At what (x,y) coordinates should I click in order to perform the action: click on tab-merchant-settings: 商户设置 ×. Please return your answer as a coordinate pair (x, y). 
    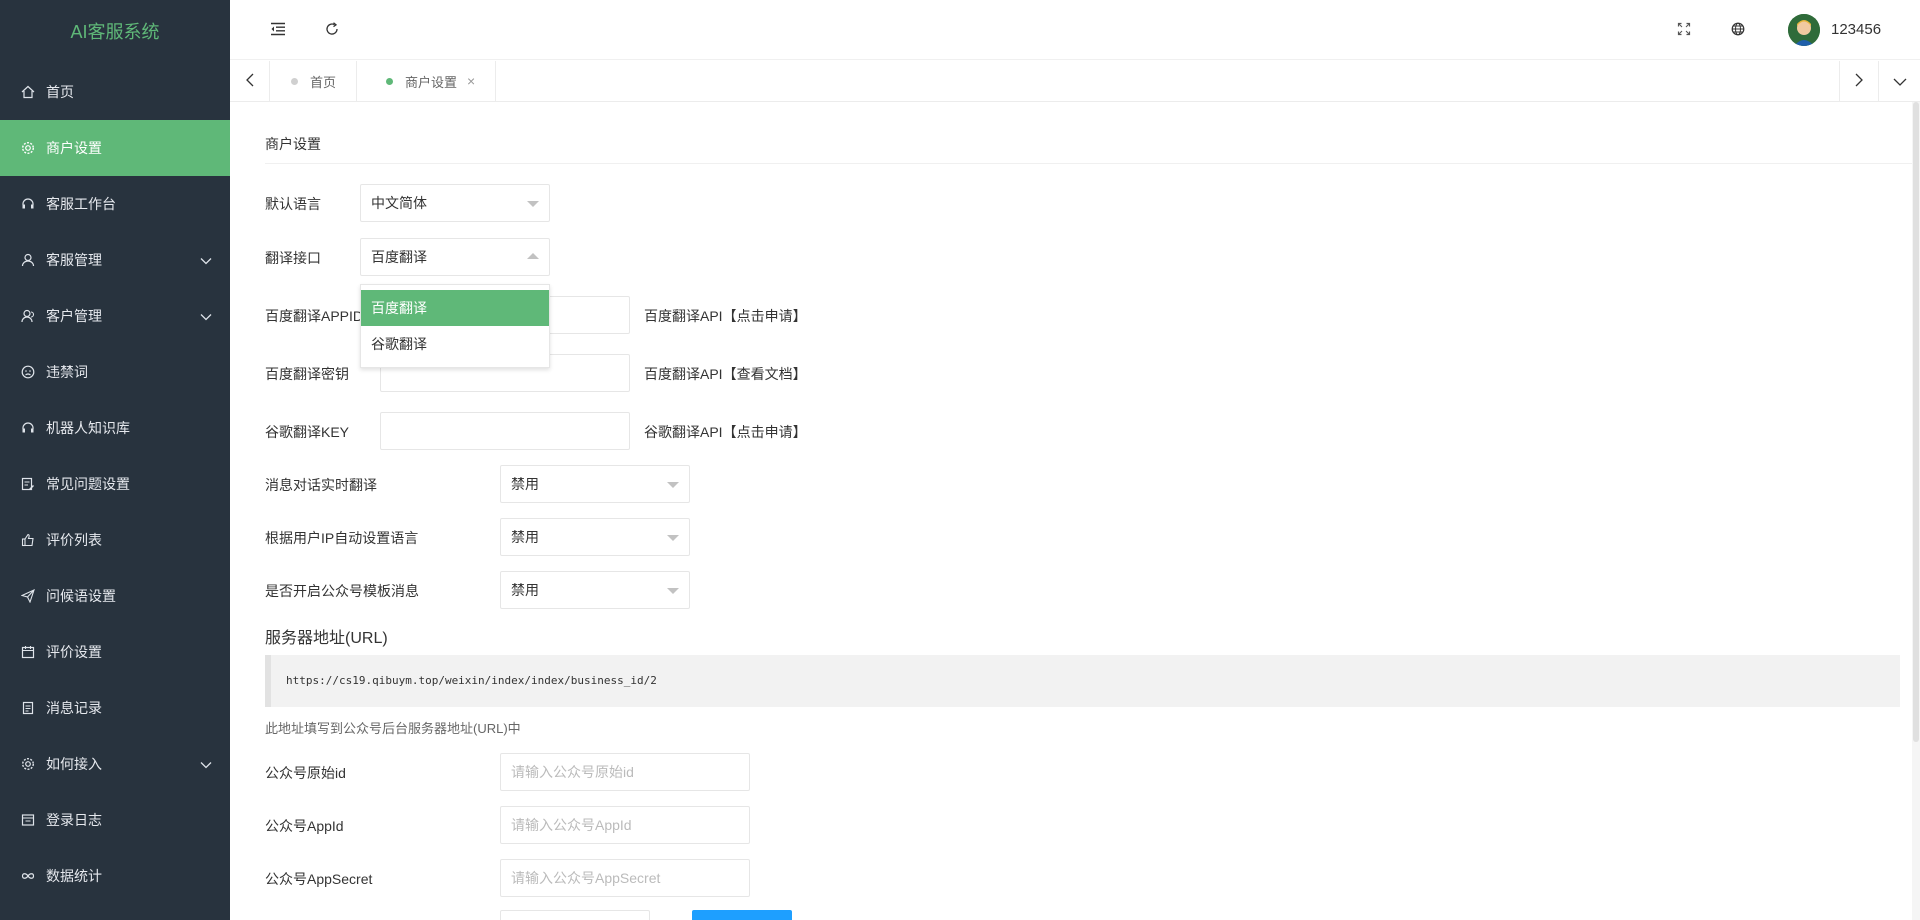
    Looking at the image, I should click on (431, 81).